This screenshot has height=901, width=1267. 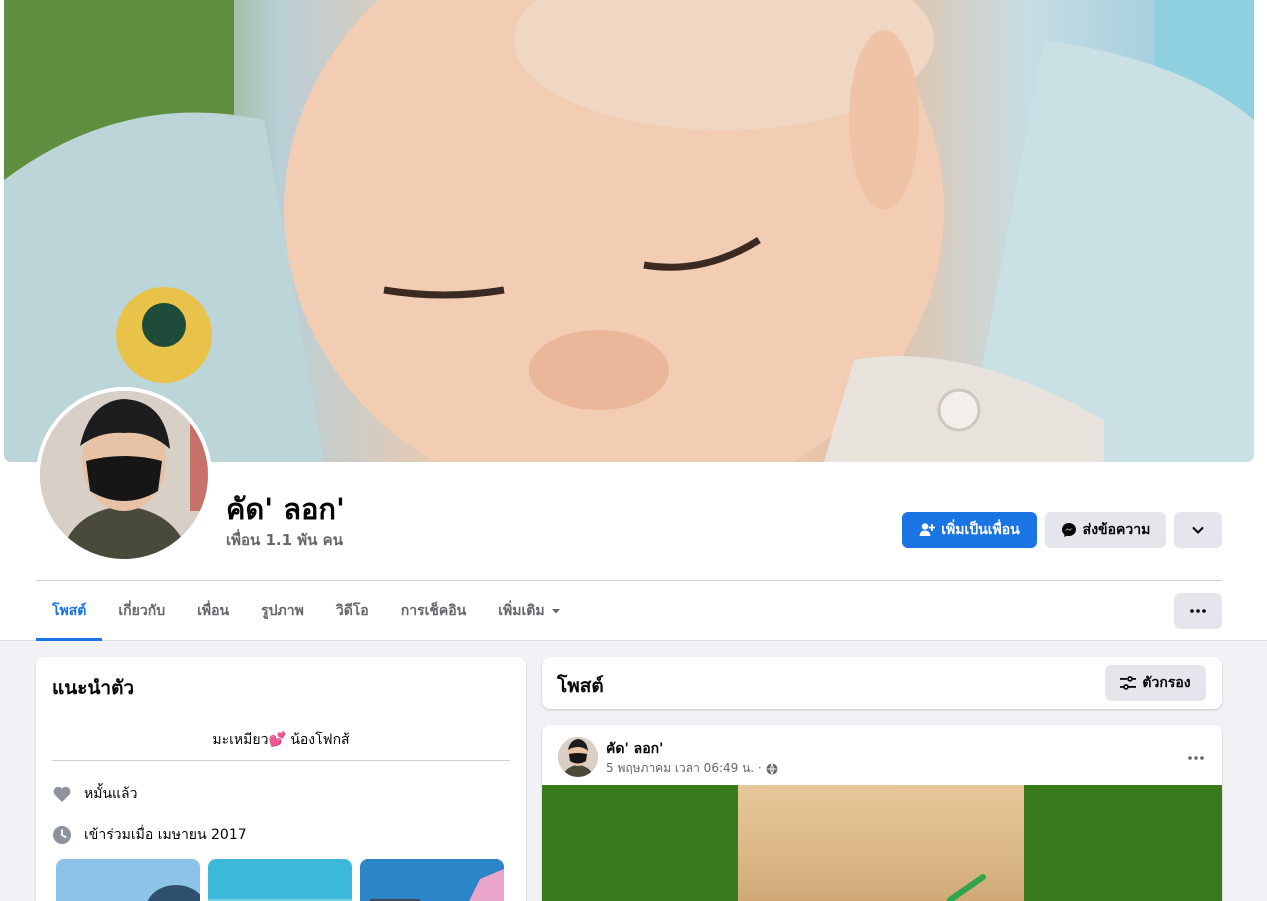 What do you see at coordinates (772, 768) in the screenshot?
I see `globe-icon` at bounding box center [772, 768].